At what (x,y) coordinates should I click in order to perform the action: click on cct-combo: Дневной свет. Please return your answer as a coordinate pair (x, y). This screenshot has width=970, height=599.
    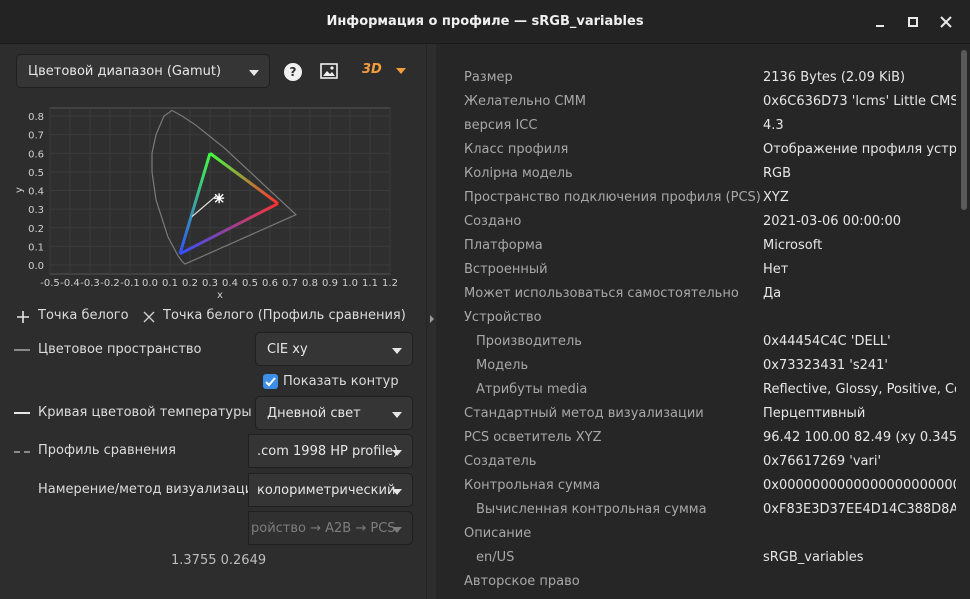
    Looking at the image, I should click on (334, 413).